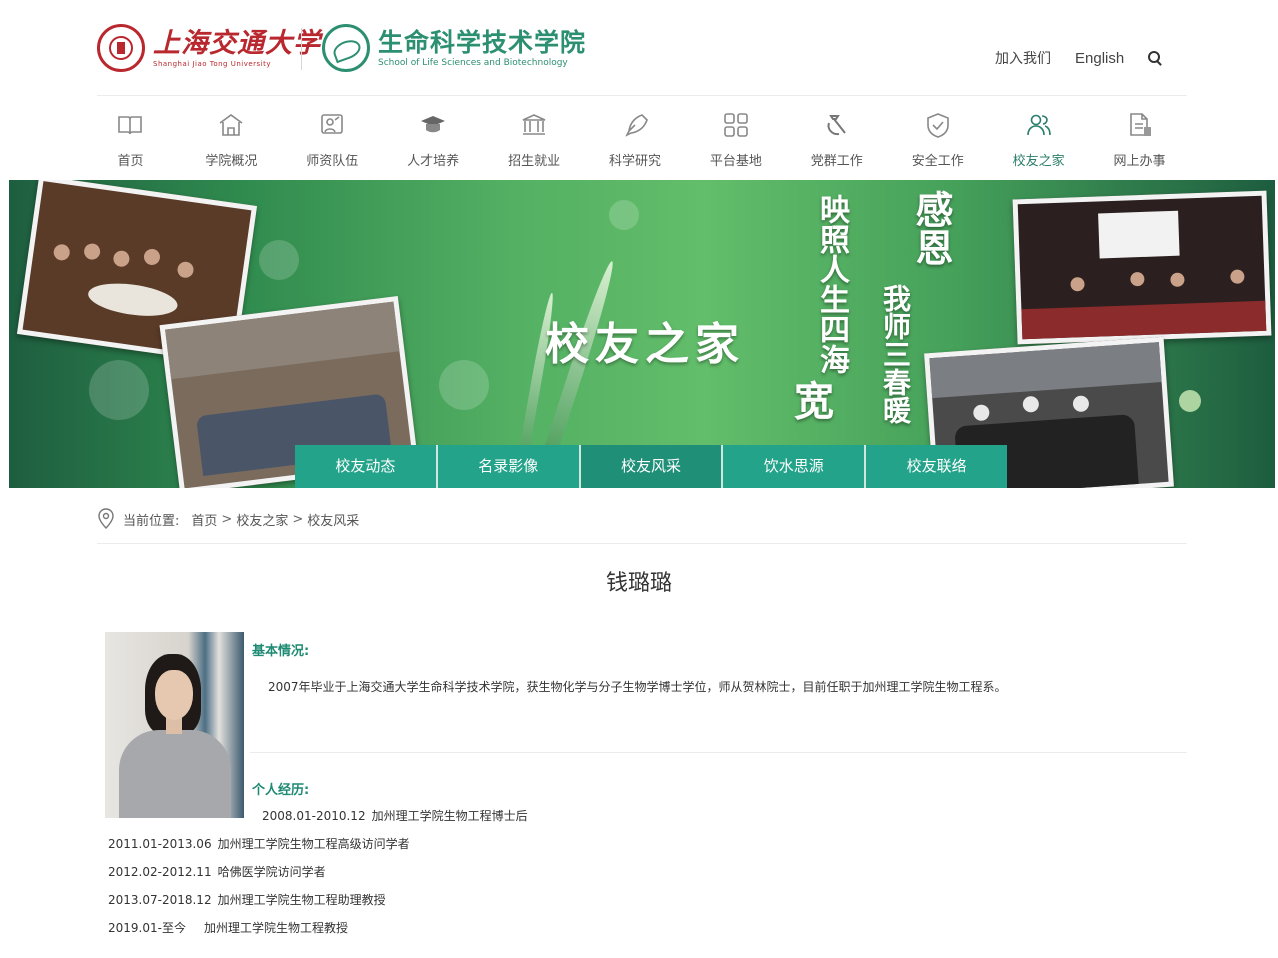  Describe the element at coordinates (237, 43) in the screenshot. I see `sjtu-name: 上海交通大学` at that location.